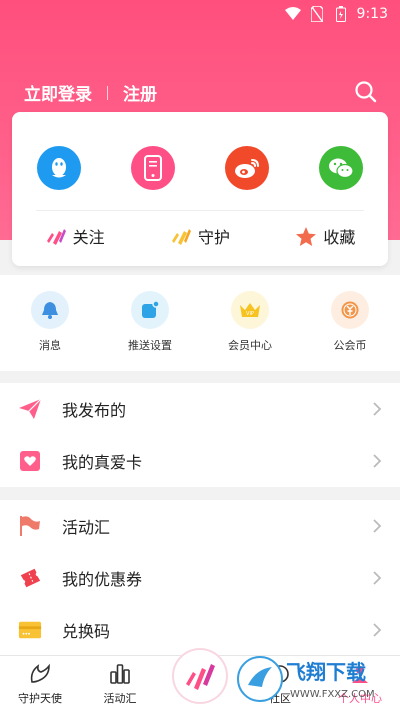  Describe the element at coordinates (200, 14) in the screenshot. I see `status-bar: 9:13` at that location.